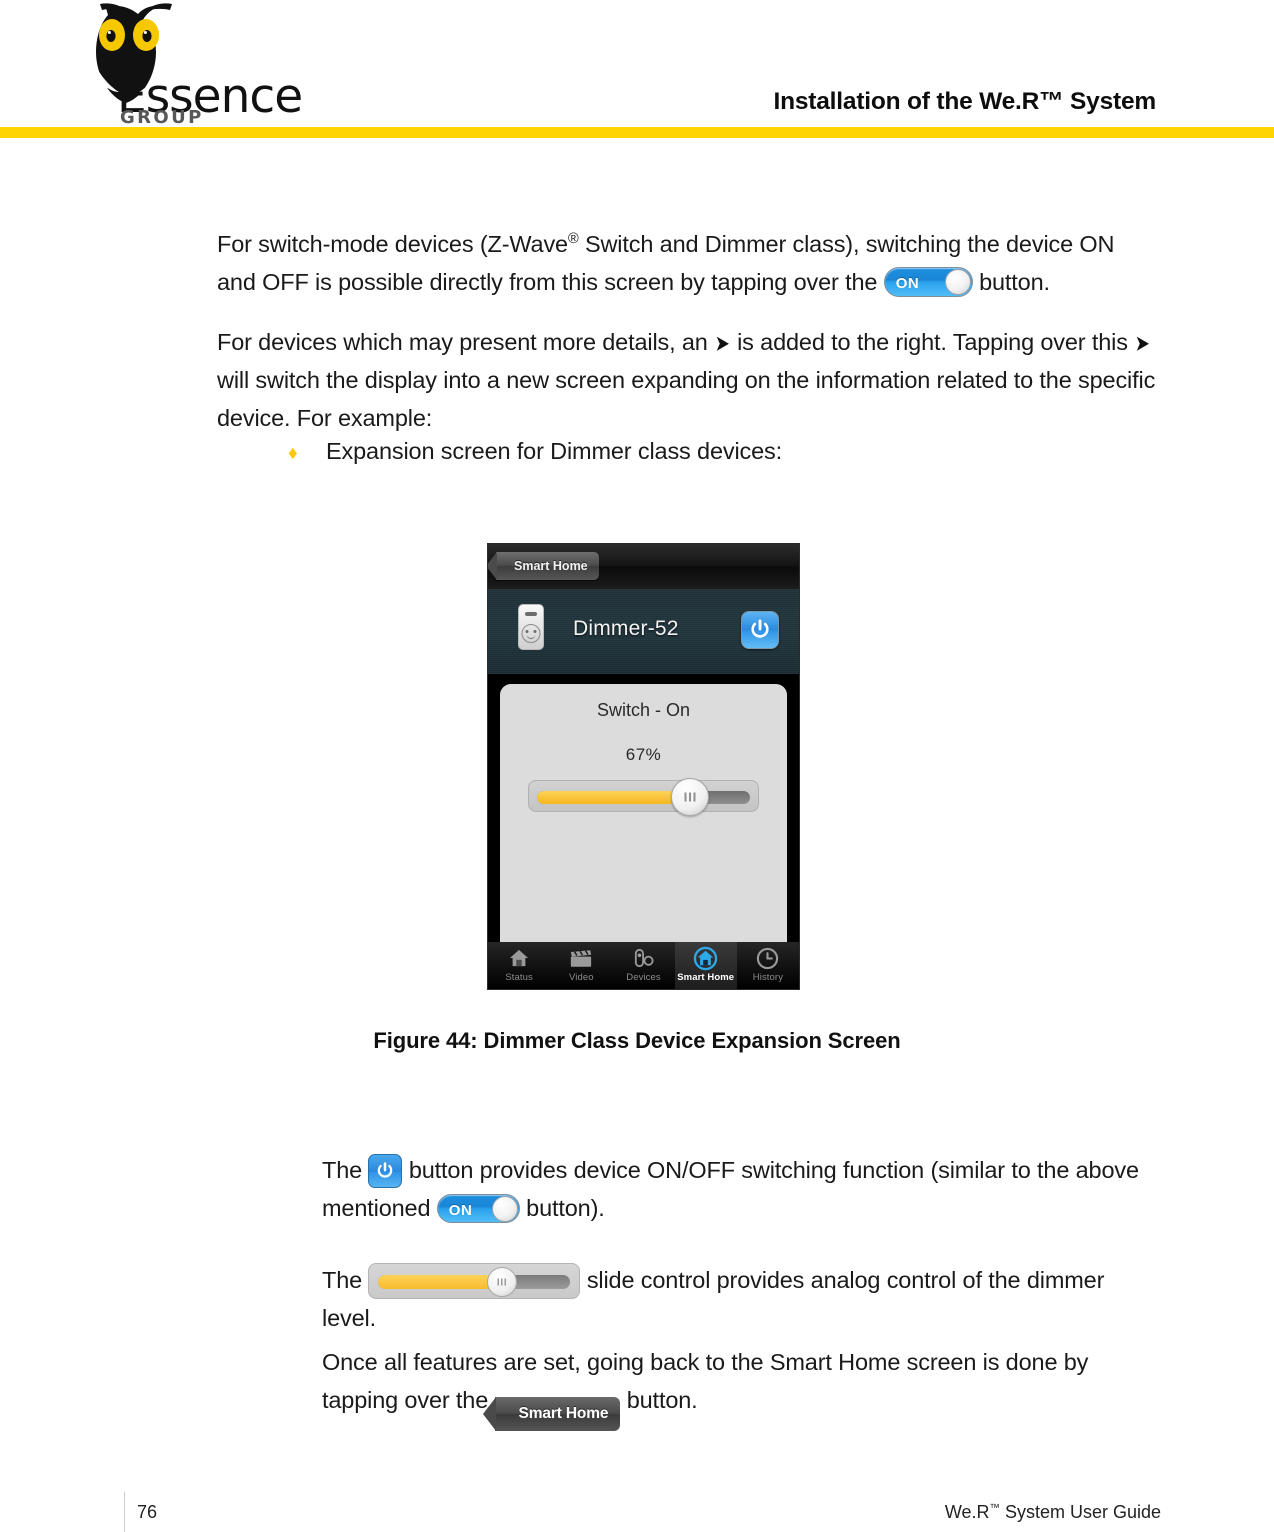 This screenshot has width=1274, height=1532. What do you see at coordinates (573, 239) in the screenshot?
I see `registered-mark: ®` at bounding box center [573, 239].